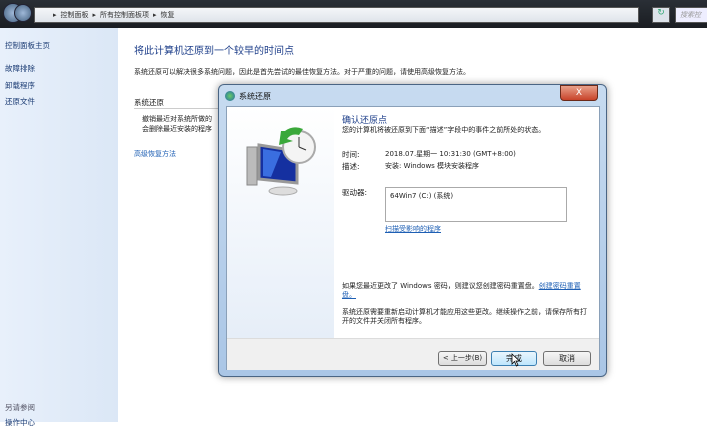  Describe the element at coordinates (440, 286) in the screenshot. I see `password-note: 如果您最近更改了 Windows 密码，则建议您创建密码重置盘。` at that location.